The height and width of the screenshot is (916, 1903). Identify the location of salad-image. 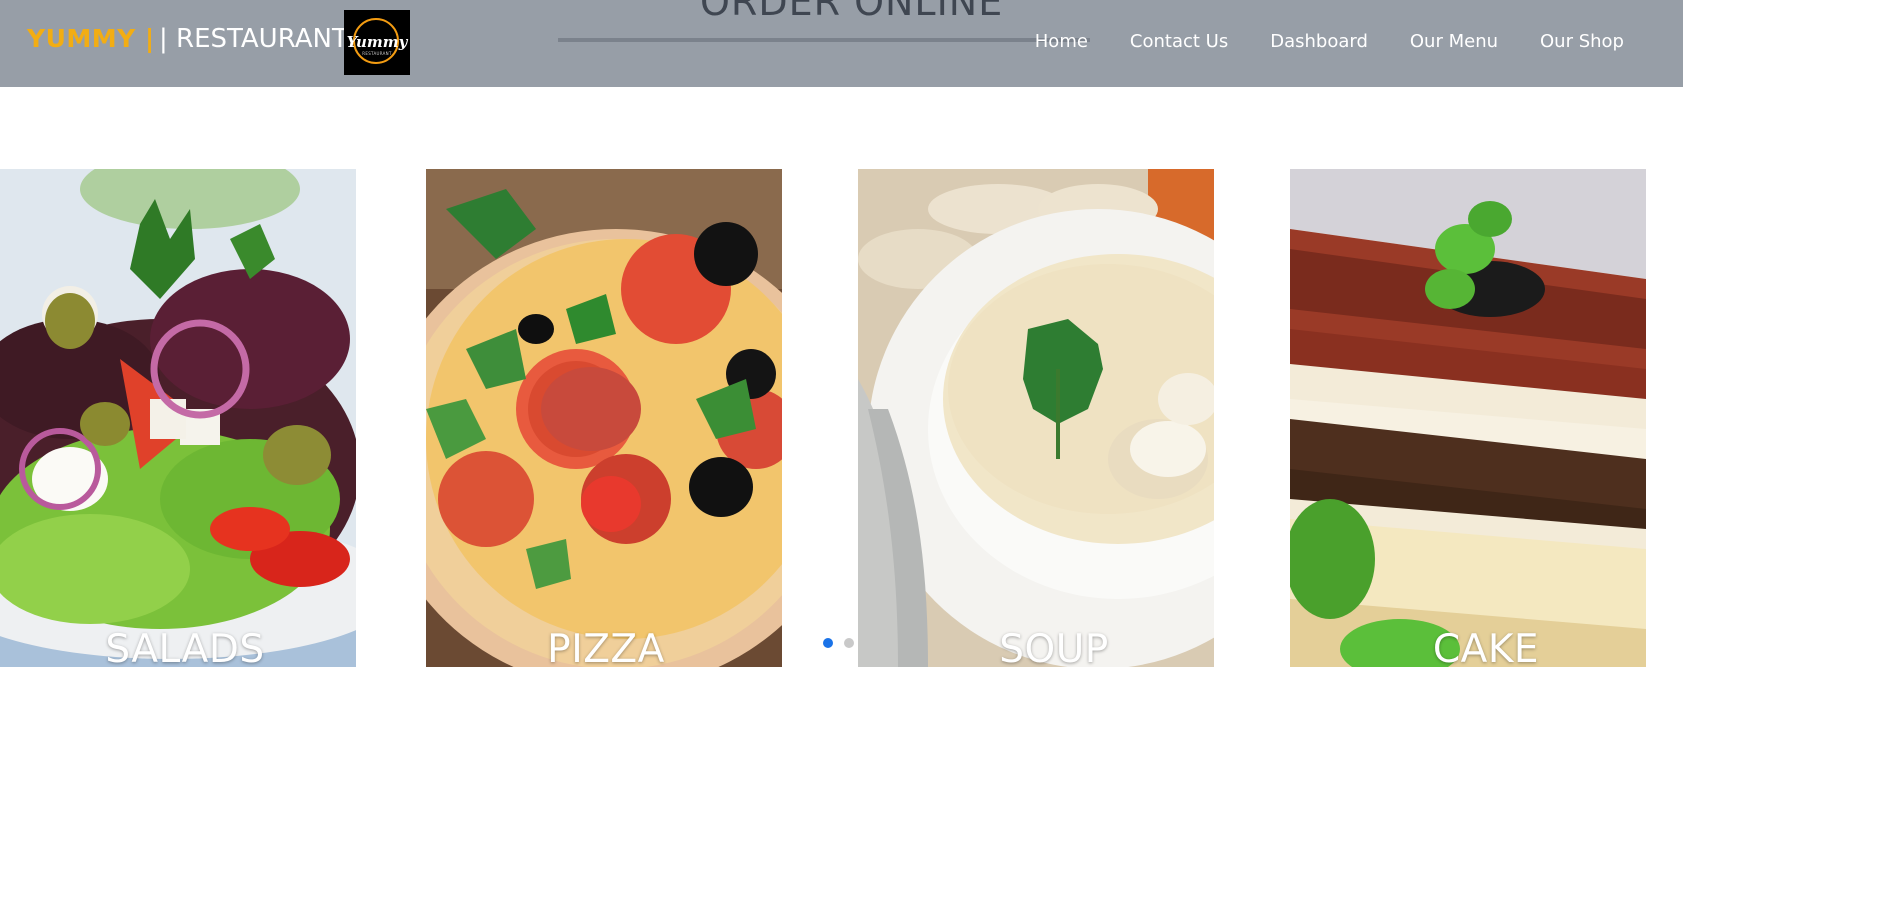
(178, 418).